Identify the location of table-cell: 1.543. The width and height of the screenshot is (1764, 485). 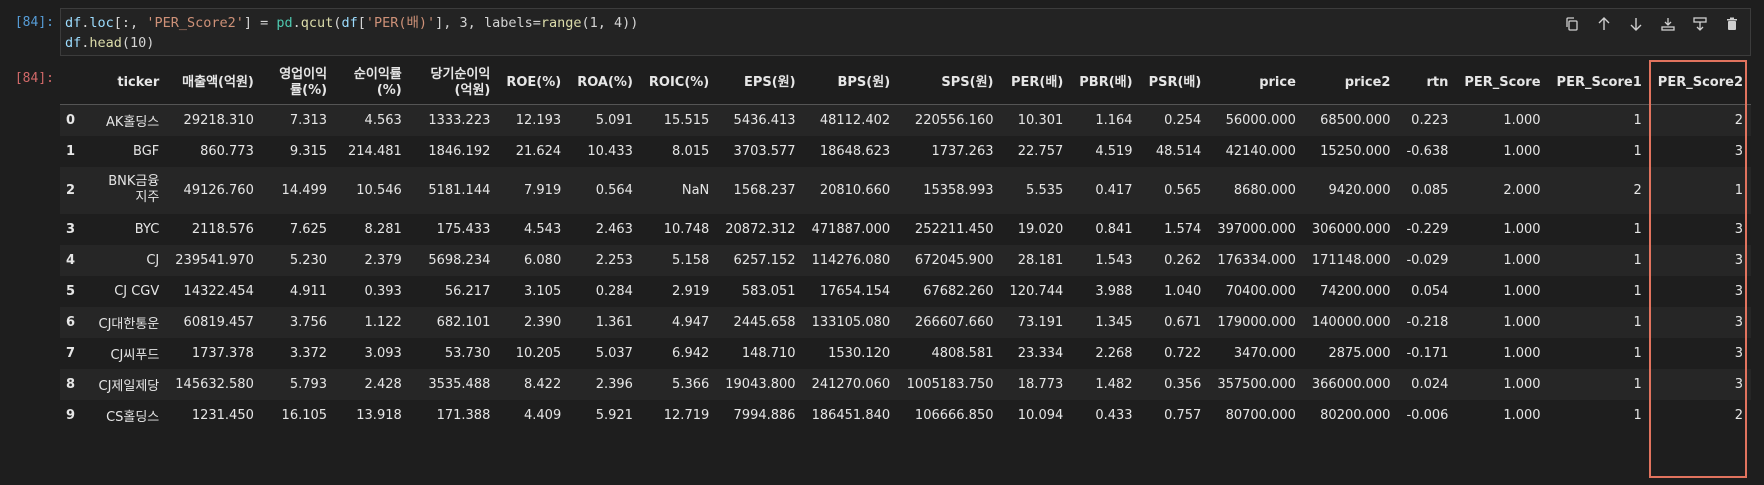
(1114, 260).